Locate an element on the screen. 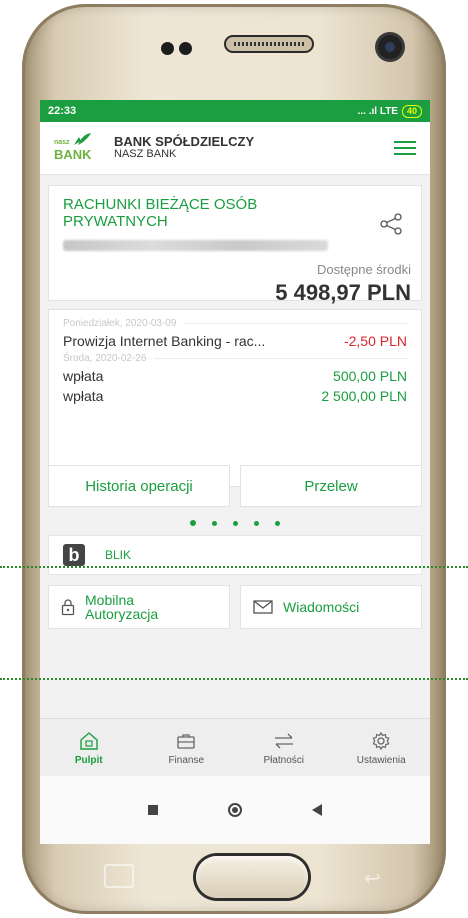 The image size is (468, 918). mobile-authorization-tile: Mobilna Autoryzacja is located at coordinates (139, 607).